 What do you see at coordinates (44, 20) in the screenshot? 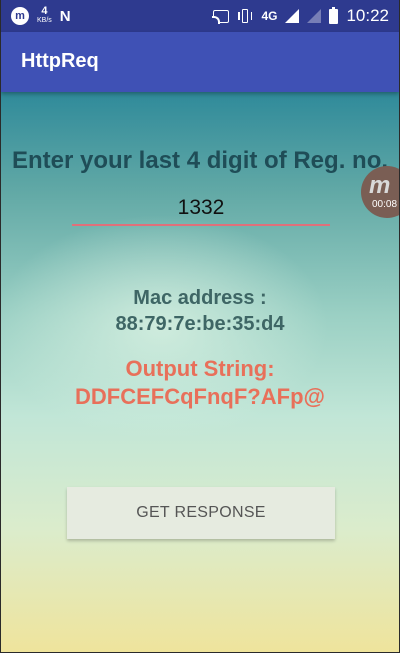
I see `net-speed-unit: KB/s` at bounding box center [44, 20].